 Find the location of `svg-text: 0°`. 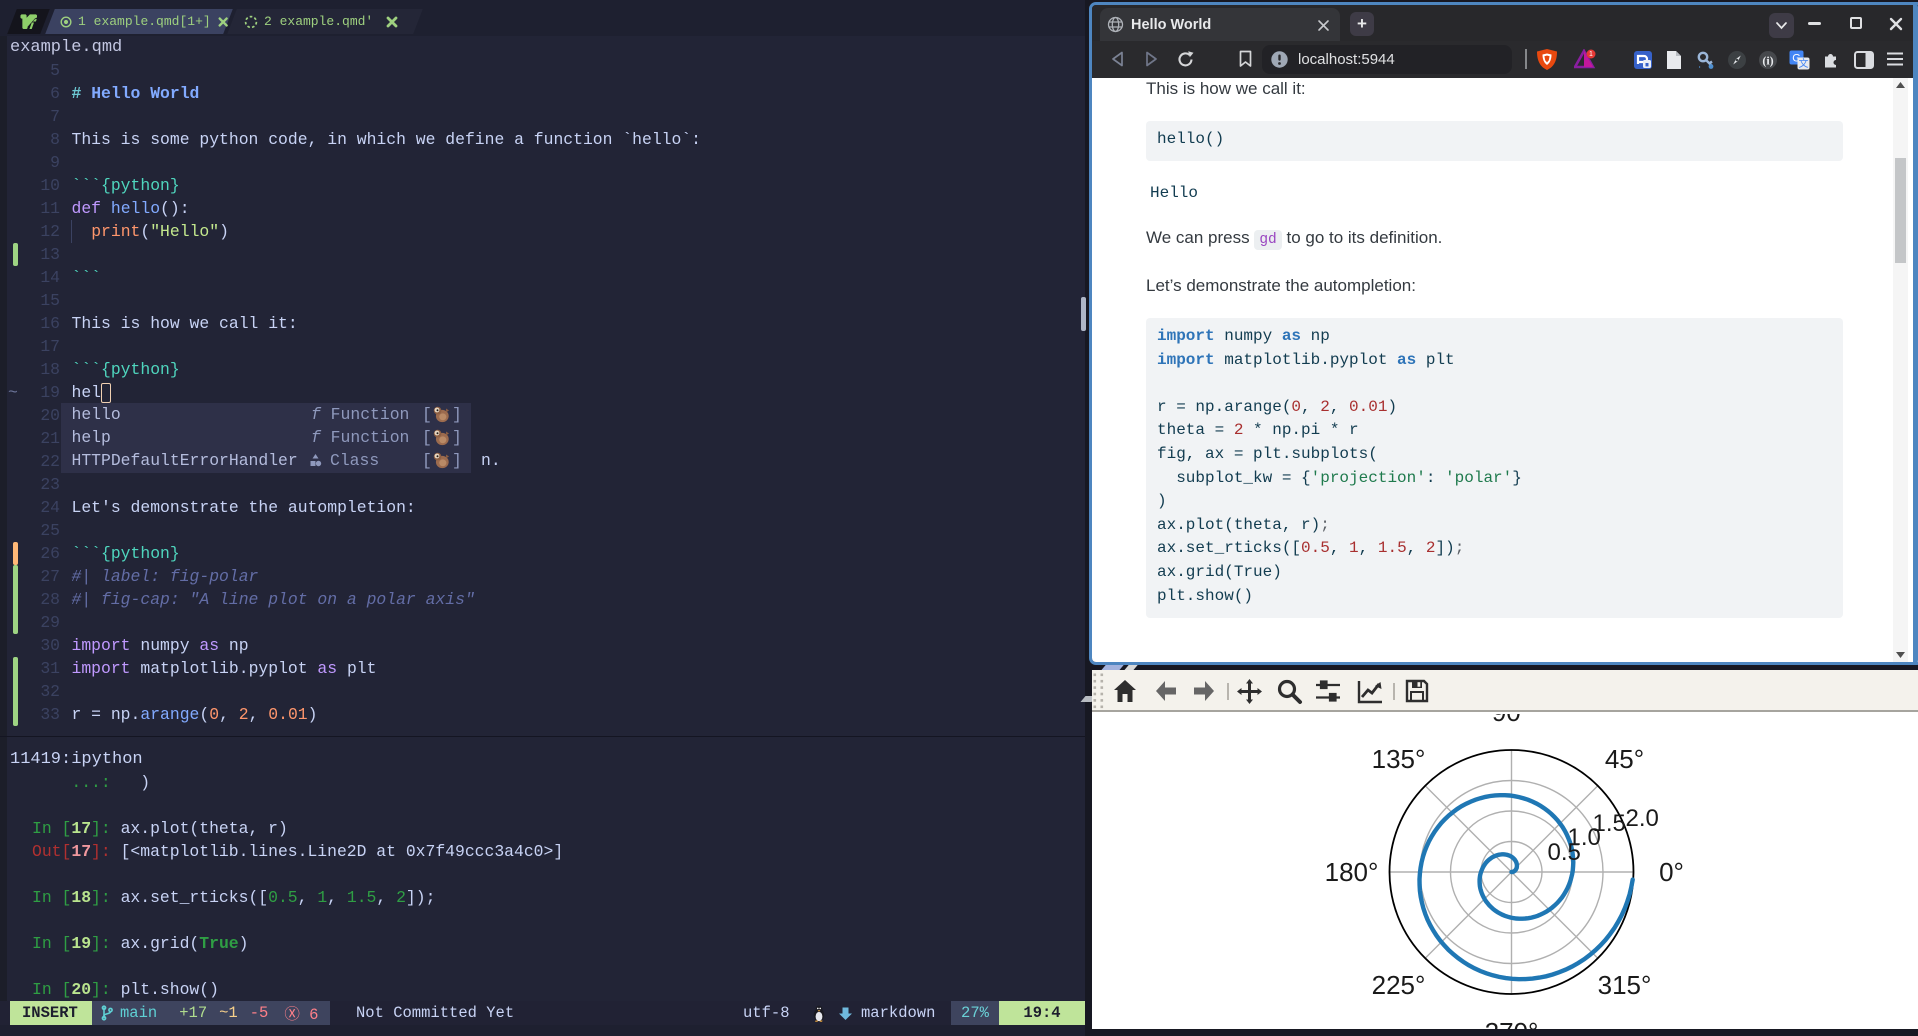

svg-text: 0° is located at coordinates (1671, 872).